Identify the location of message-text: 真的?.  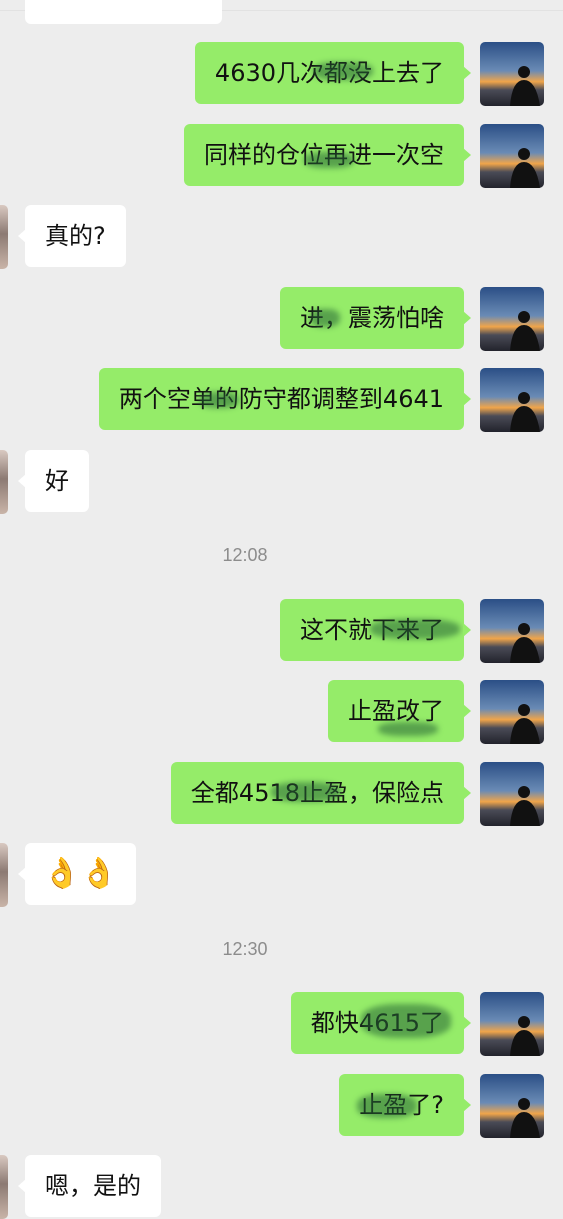
(75, 236).